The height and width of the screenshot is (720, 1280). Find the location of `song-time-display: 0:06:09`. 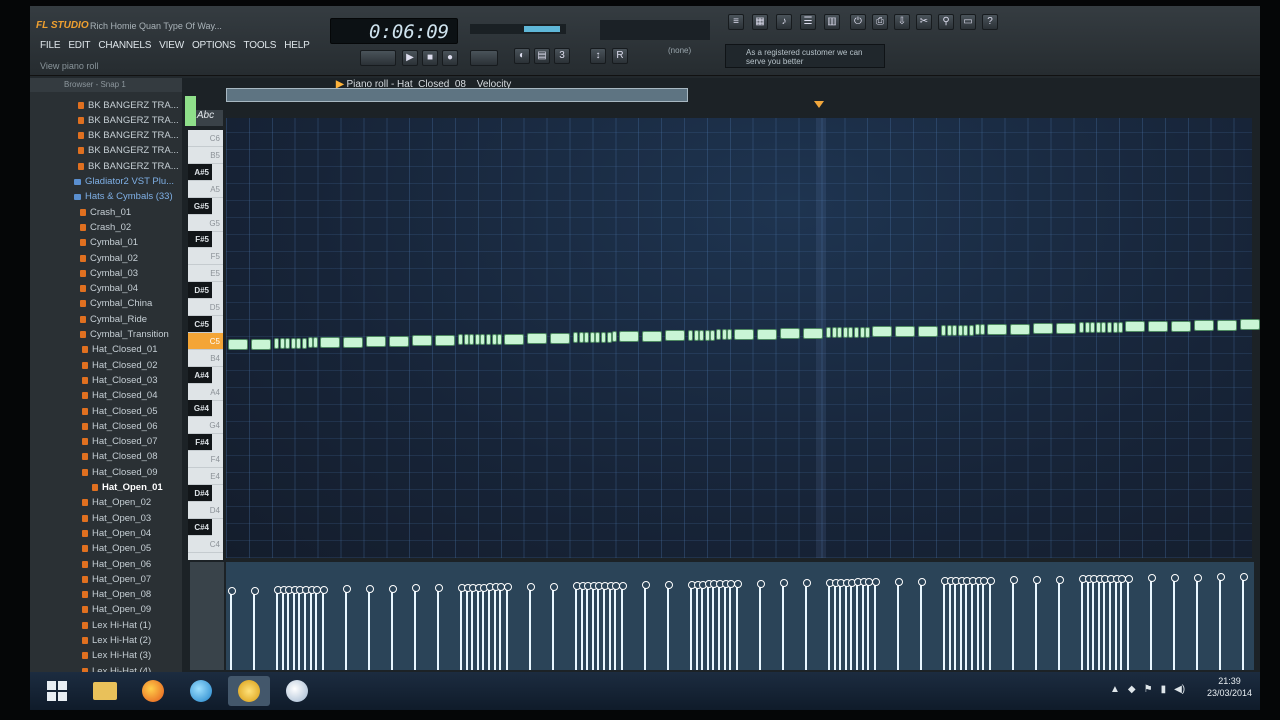

song-time-display: 0:06:09 is located at coordinates (394, 31).